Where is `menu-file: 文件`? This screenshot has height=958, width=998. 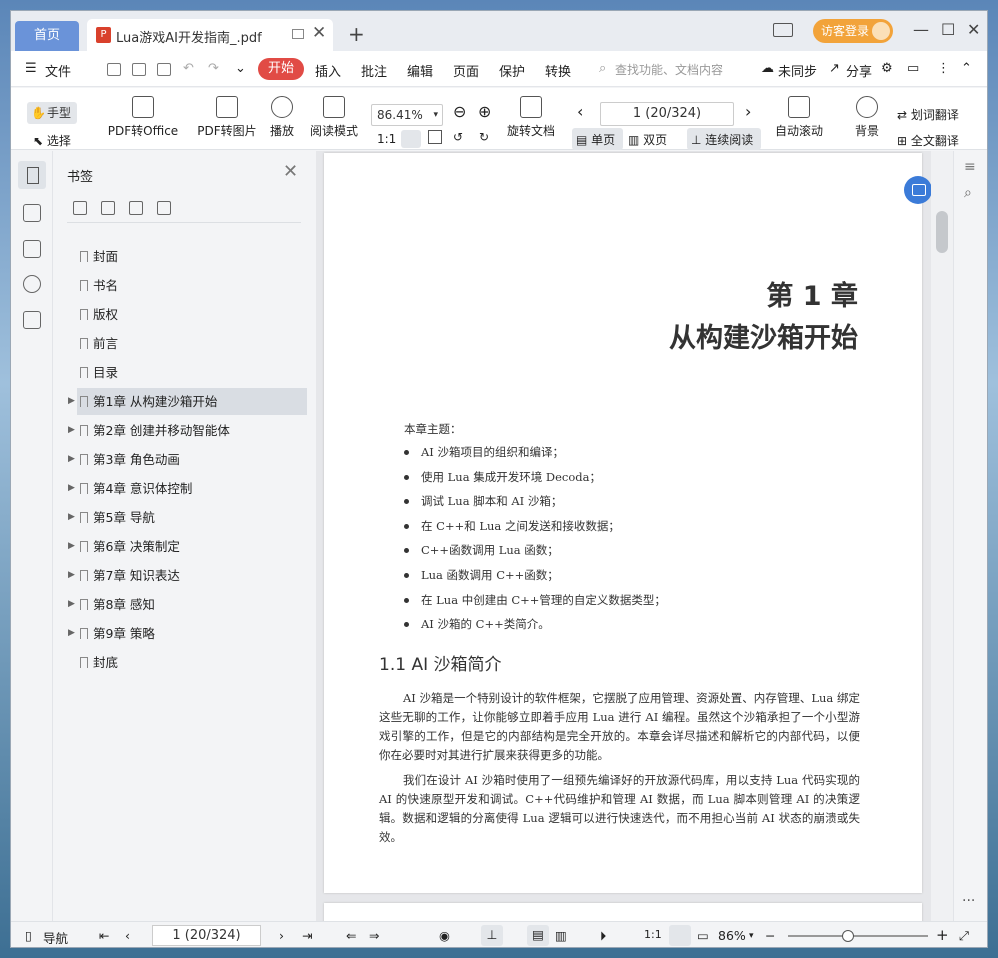 menu-file: 文件 is located at coordinates (58, 70).